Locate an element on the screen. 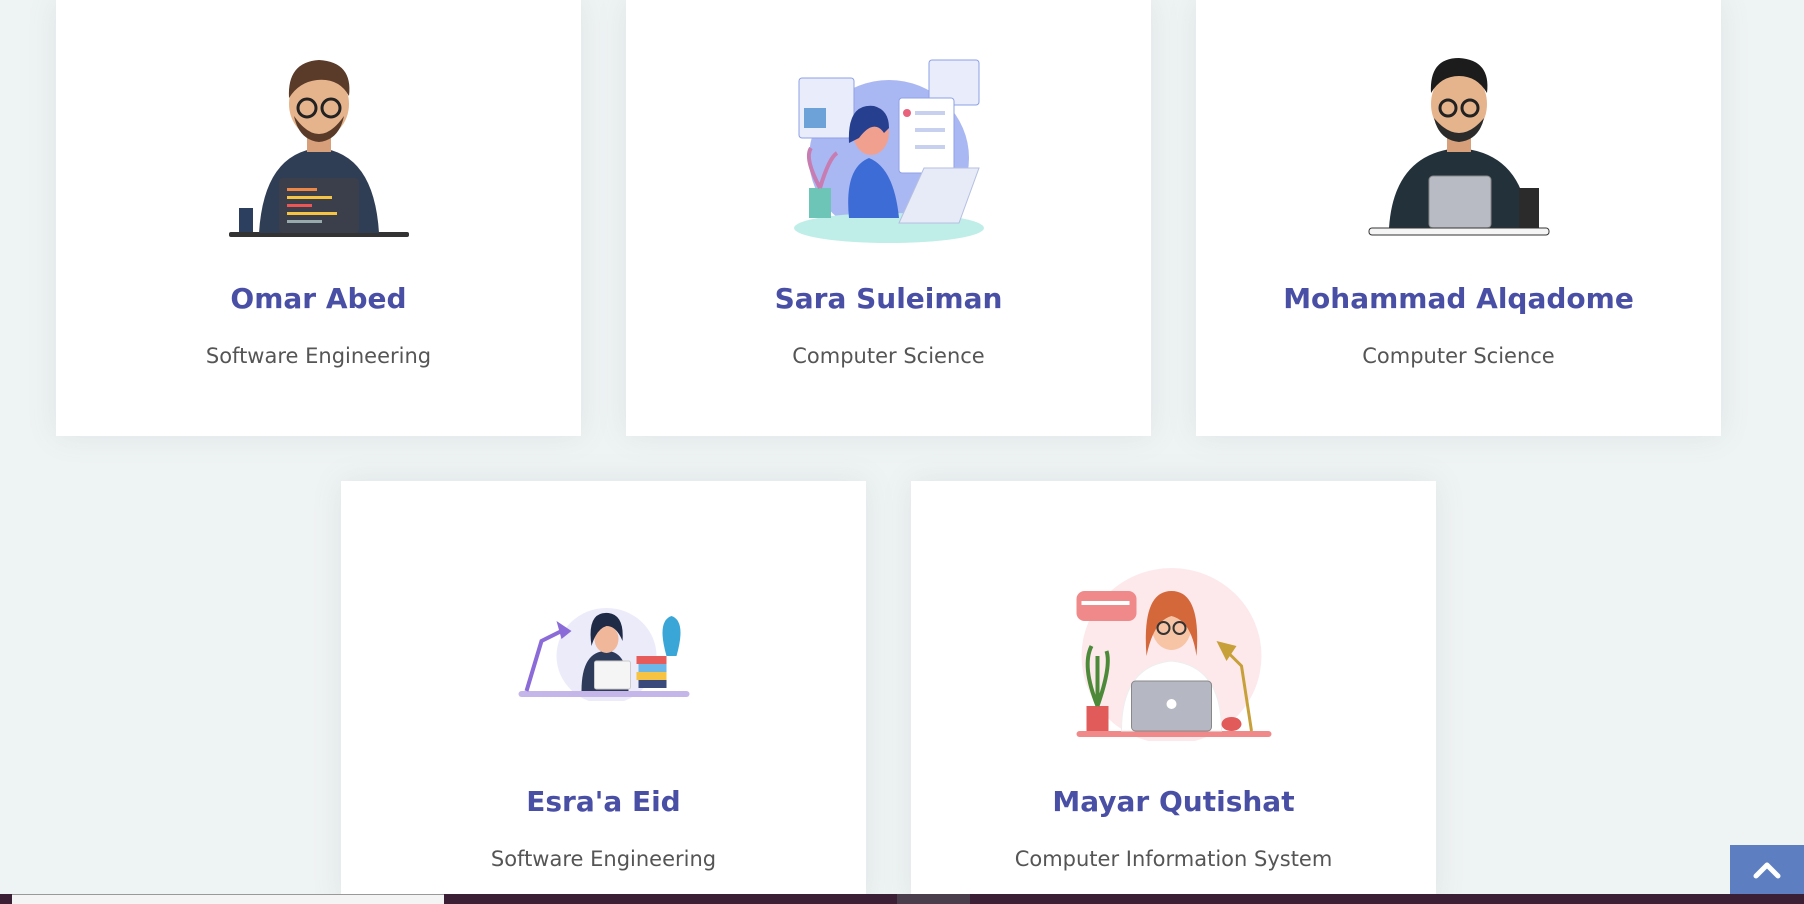 The height and width of the screenshot is (904, 1804). woman-laptop-plant-lamp-icon is located at coordinates (1173, 654).